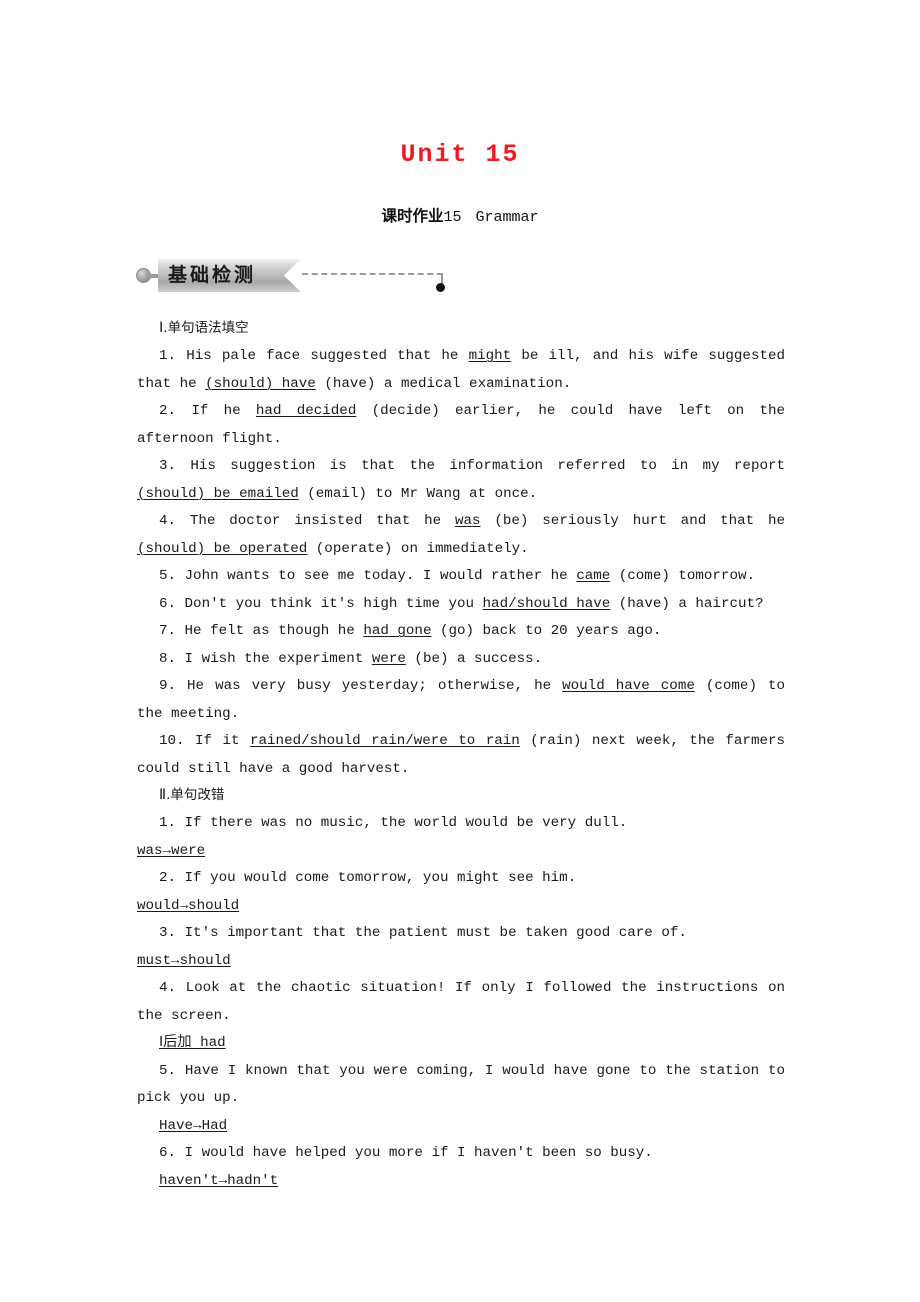 This screenshot has height=1302, width=920. Describe the element at coordinates (452, 217) in the screenshot. I see `worksheet-number: 15` at that location.